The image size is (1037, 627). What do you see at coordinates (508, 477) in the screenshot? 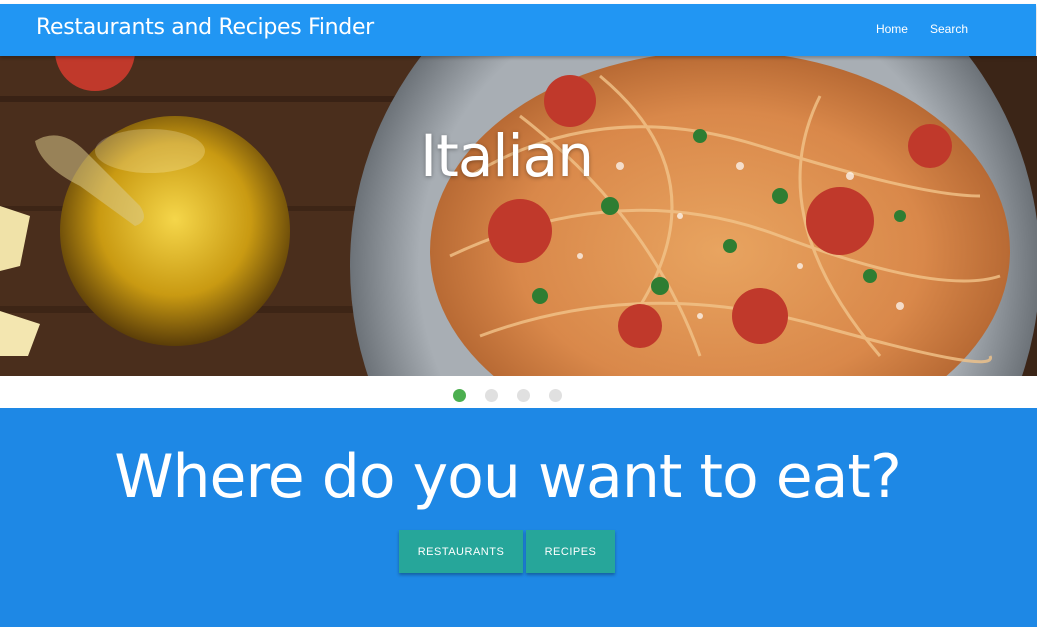
I see `hero-title: Where do you want to eat?` at bounding box center [508, 477].